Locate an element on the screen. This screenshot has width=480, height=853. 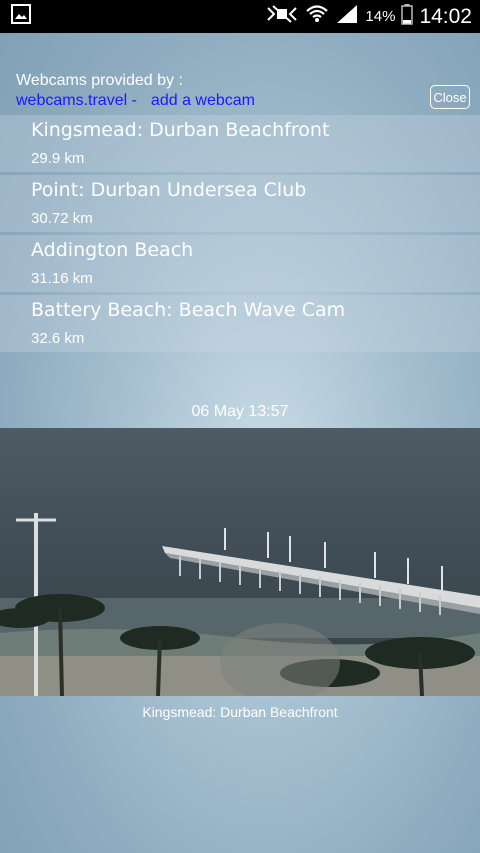
wifi-icon is located at coordinates (317, 16).